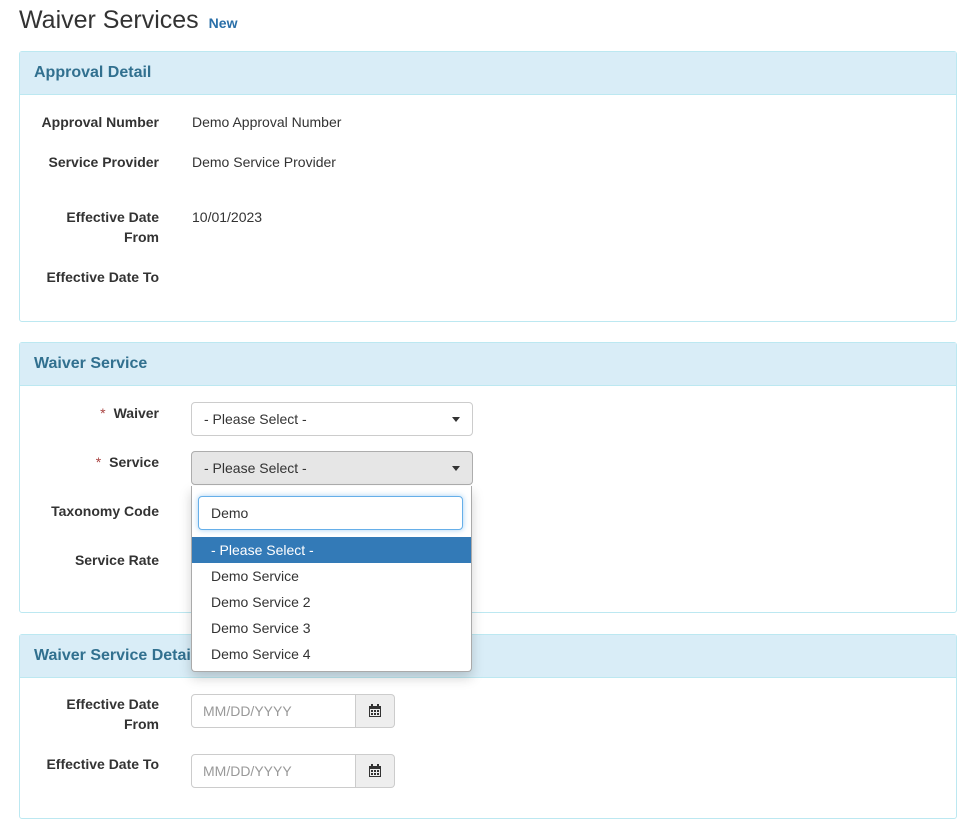  Describe the element at coordinates (331, 628) in the screenshot. I see `dropdown-option: Demo Service 3` at that location.